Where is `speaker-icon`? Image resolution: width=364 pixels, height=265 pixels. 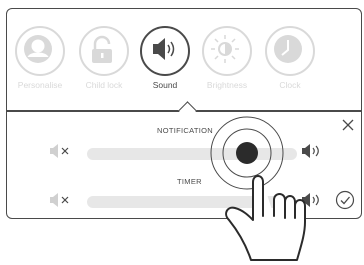 speaker-icon is located at coordinates (165, 51).